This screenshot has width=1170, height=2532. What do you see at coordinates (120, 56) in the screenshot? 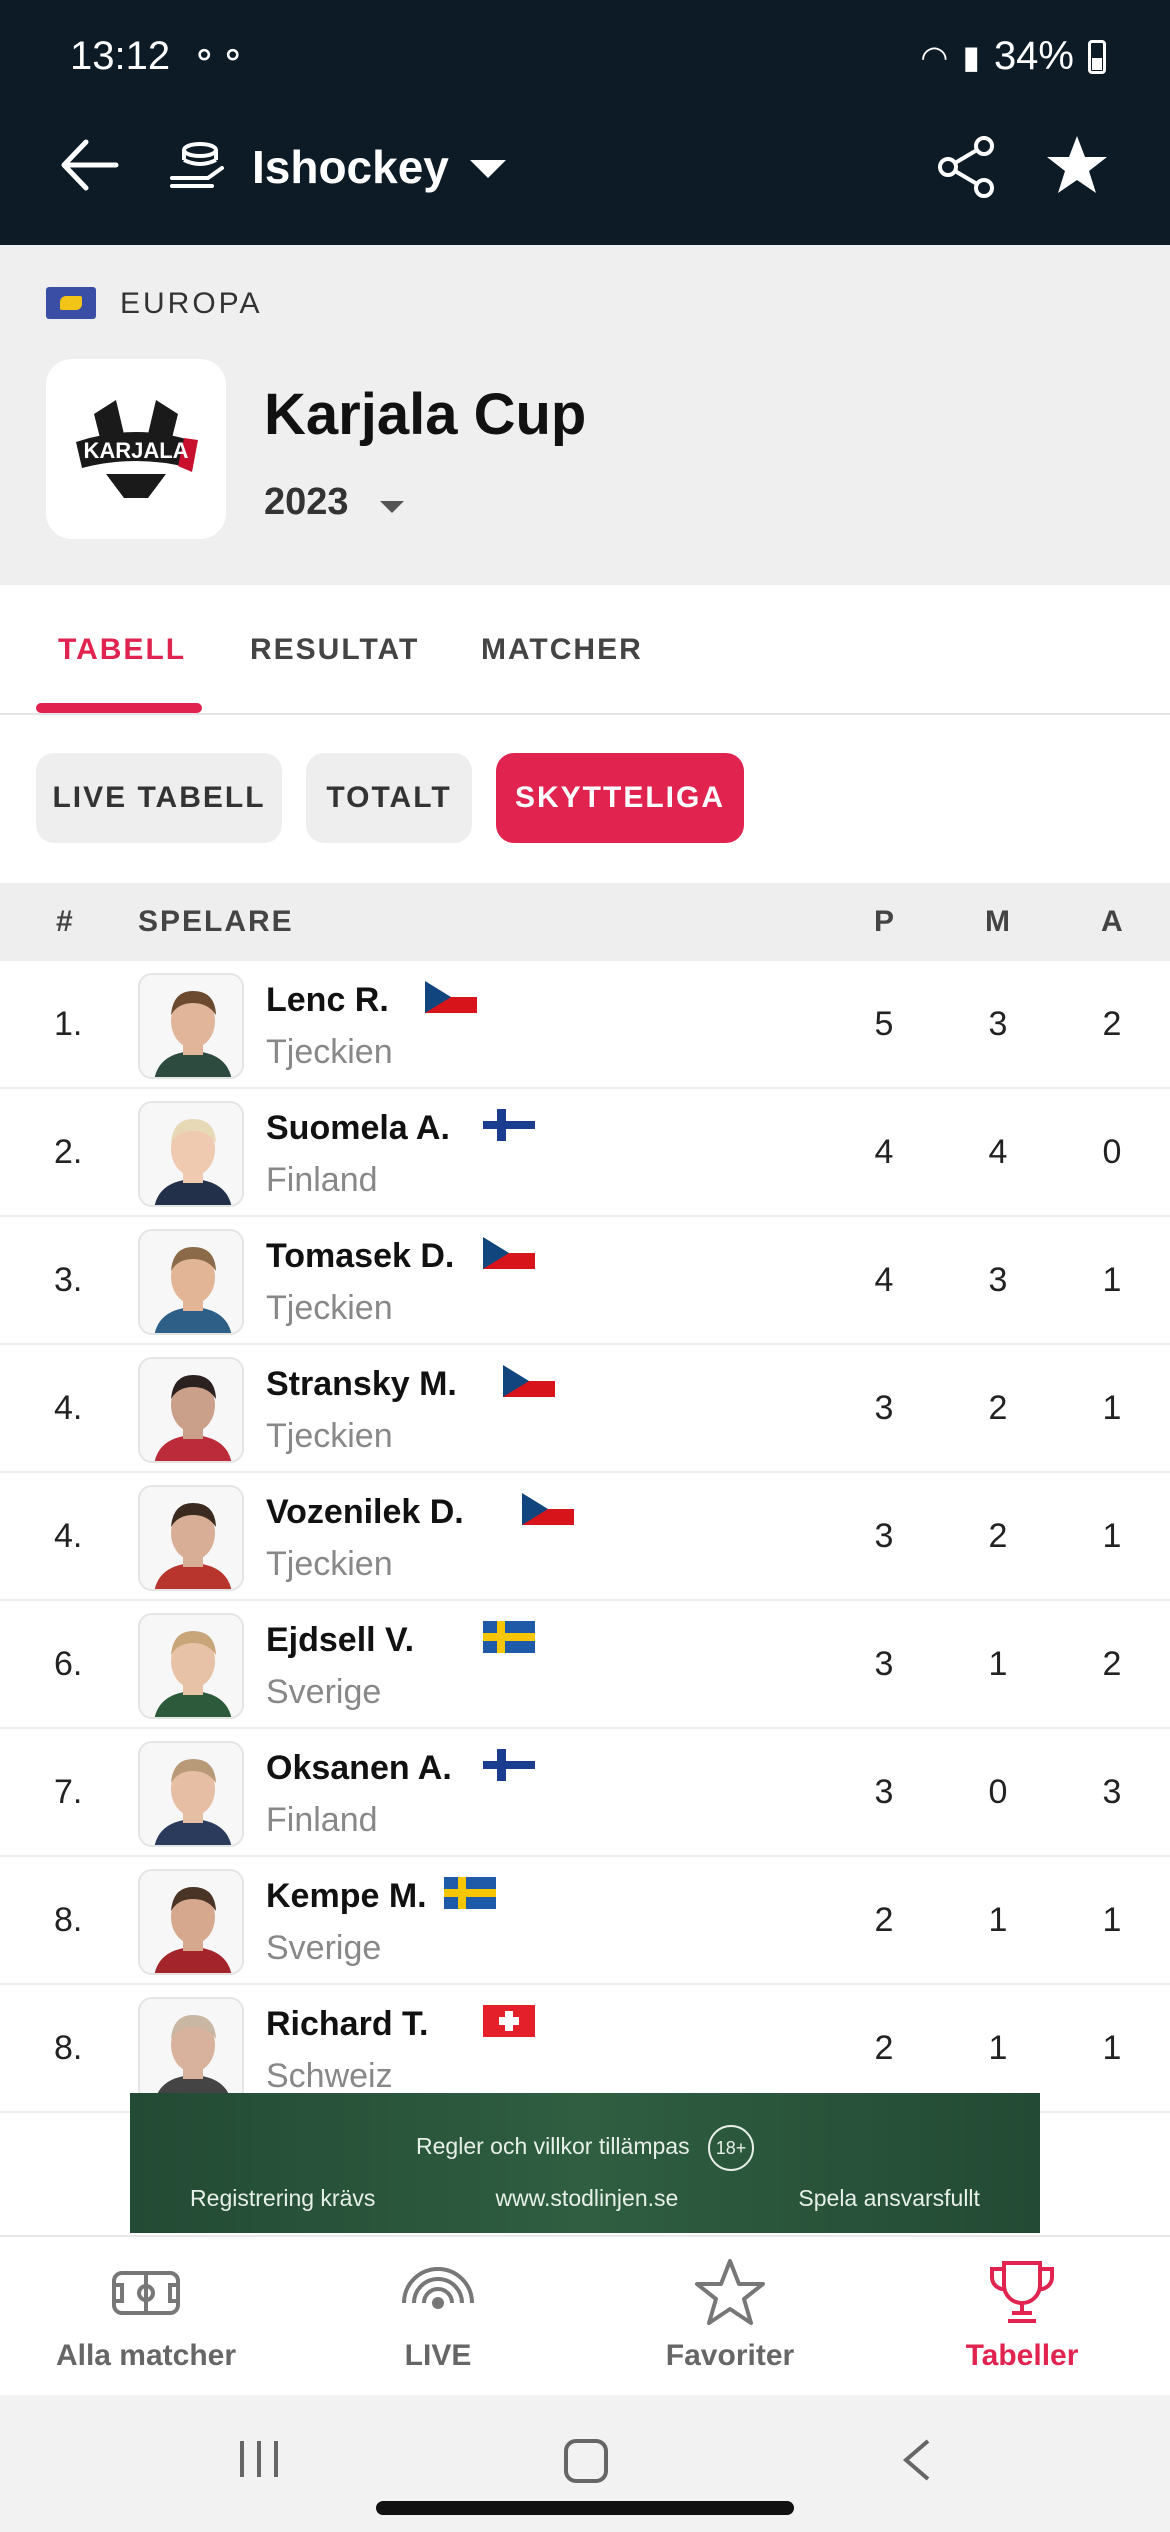
I see `status-time: 13:12` at bounding box center [120, 56].